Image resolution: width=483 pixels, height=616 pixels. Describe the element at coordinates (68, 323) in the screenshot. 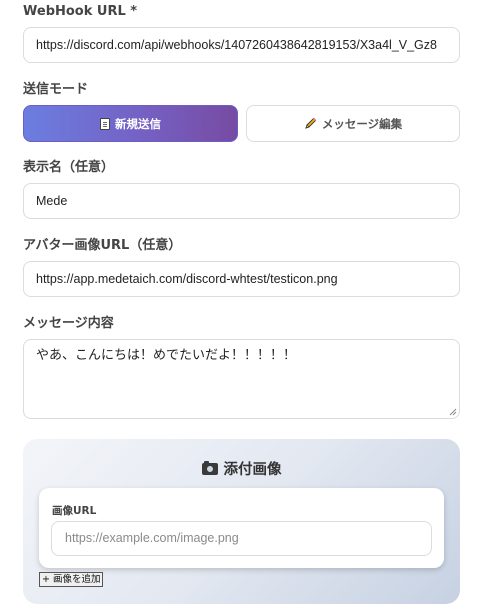

I see `message-label: メッセージ内容` at that location.